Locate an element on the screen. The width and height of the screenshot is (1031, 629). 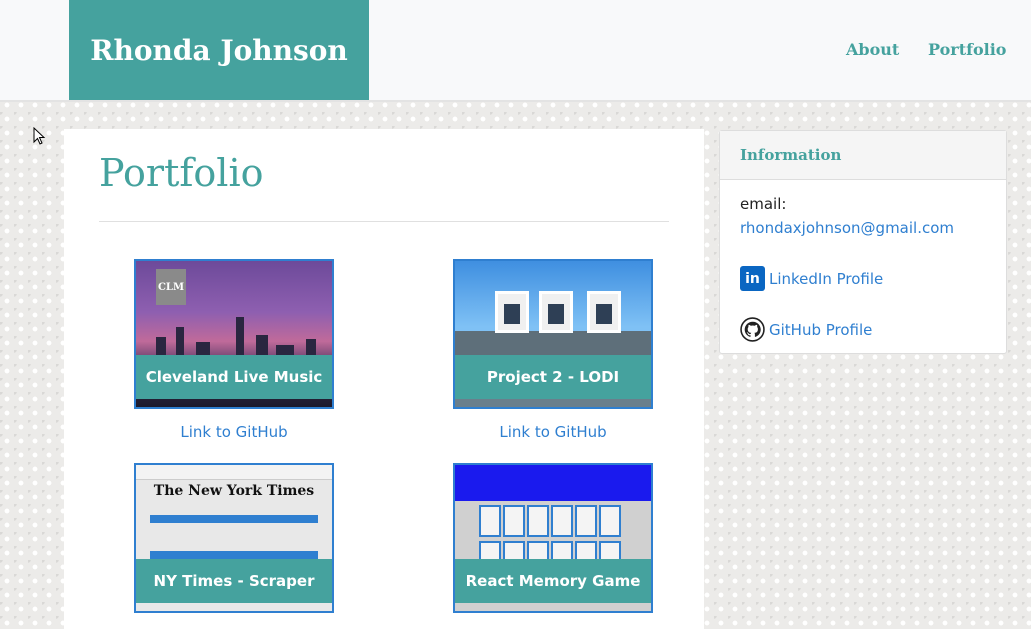
title-divider is located at coordinates (384, 221).